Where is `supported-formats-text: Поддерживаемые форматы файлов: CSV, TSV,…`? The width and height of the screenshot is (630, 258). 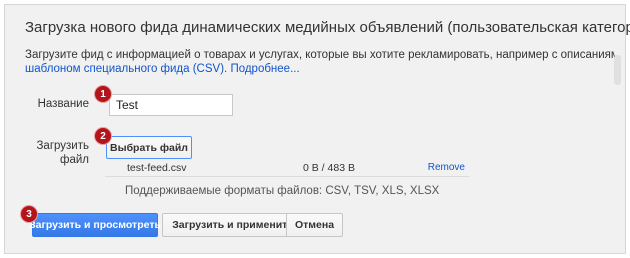 supported-formats-text: Поддерживаемые форматы файлов: CSV, TSV,… is located at coordinates (282, 191).